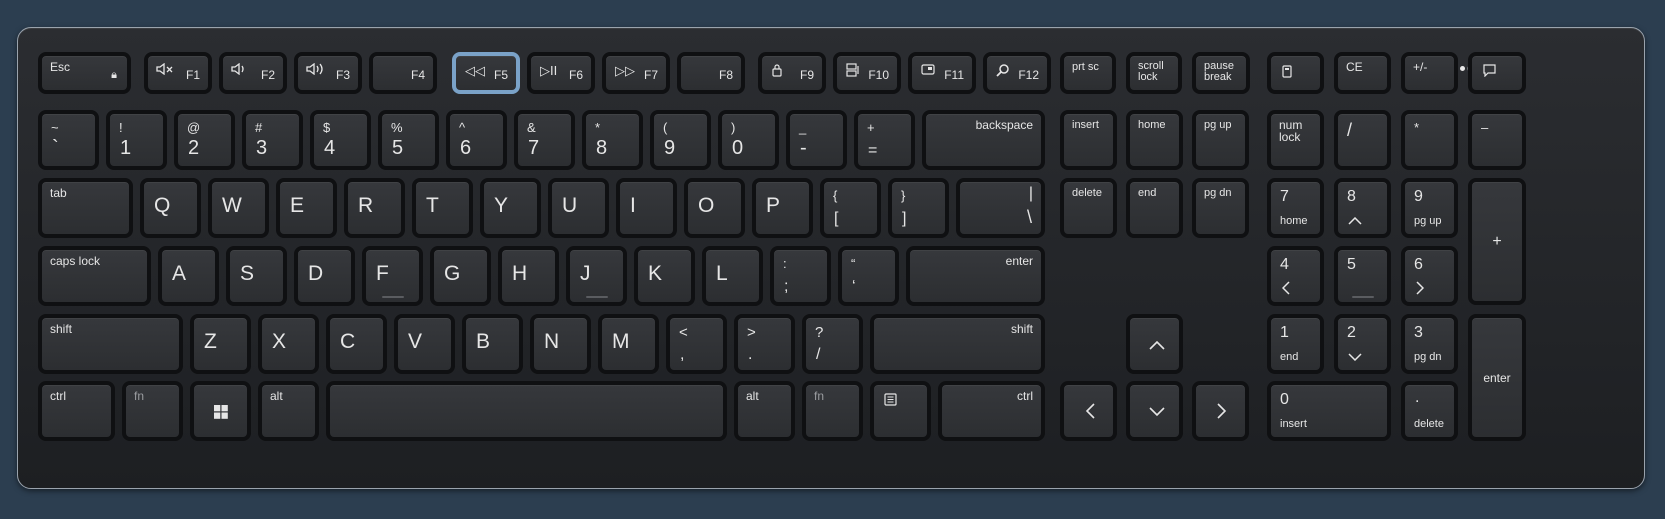 Image resolution: width=1665 pixels, height=519 pixels. I want to click on key-numpad-dot: . delete, so click(1429, 411).